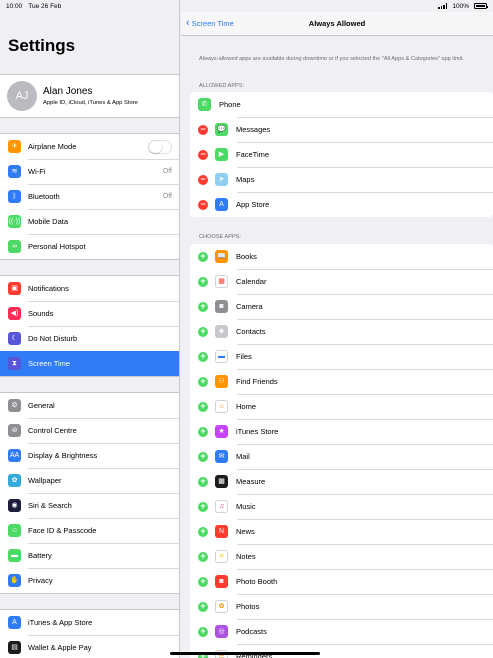 The height and width of the screenshot is (658, 493). Describe the element at coordinates (341, 306) in the screenshot. I see `list-item: + ◙ Camera` at that location.